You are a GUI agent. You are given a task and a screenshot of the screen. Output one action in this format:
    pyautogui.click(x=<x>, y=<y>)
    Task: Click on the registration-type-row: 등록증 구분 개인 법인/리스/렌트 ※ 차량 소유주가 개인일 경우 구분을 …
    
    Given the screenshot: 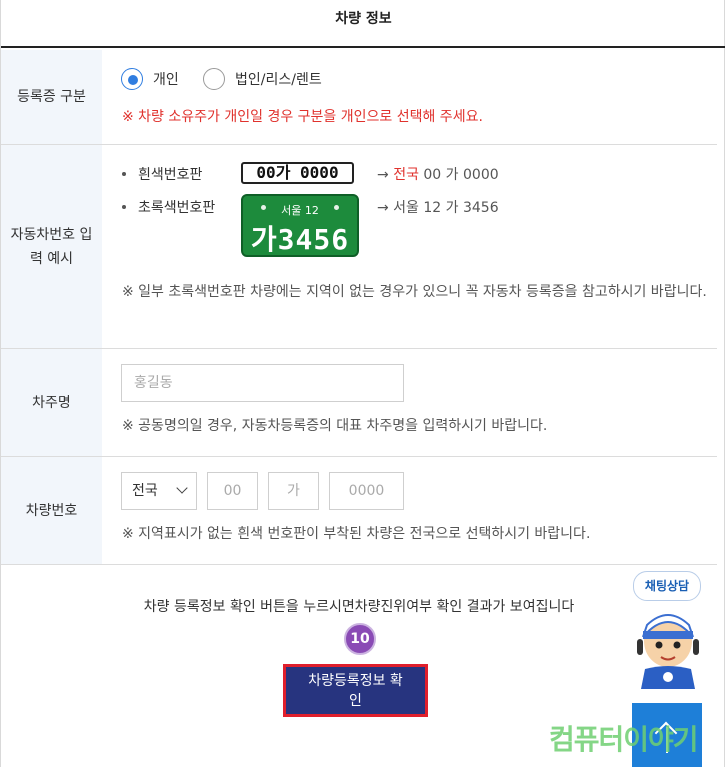 What is the action you would take?
    pyautogui.click(x=359, y=97)
    